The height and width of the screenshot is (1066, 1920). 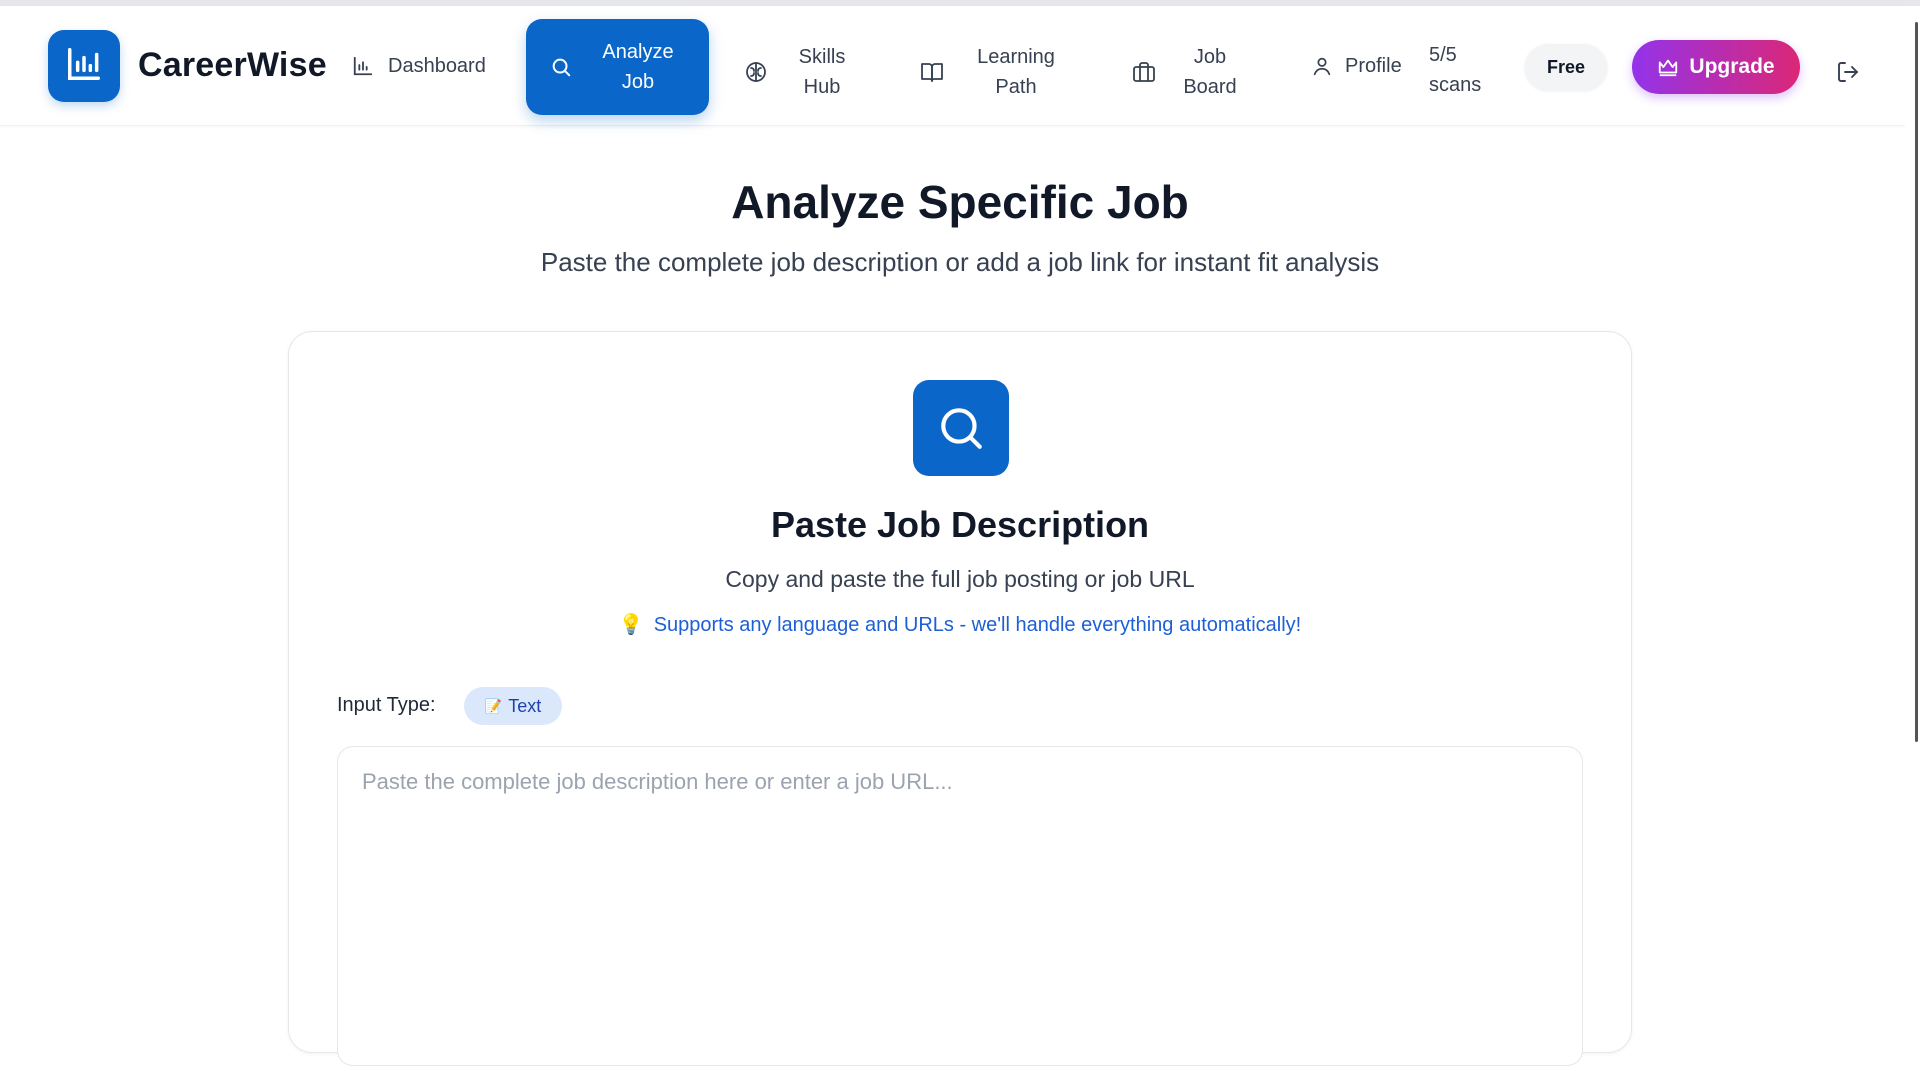 I want to click on nav-analyze-job: Analyze Job, so click(x=617, y=67).